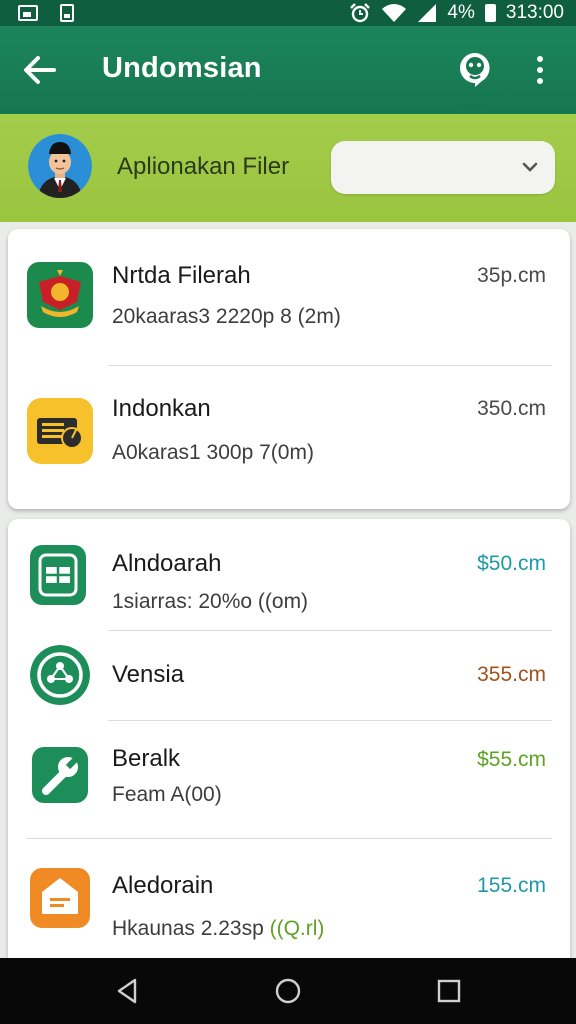 This screenshot has height=1024, width=576. I want to click on radio-icon, so click(60, 431).